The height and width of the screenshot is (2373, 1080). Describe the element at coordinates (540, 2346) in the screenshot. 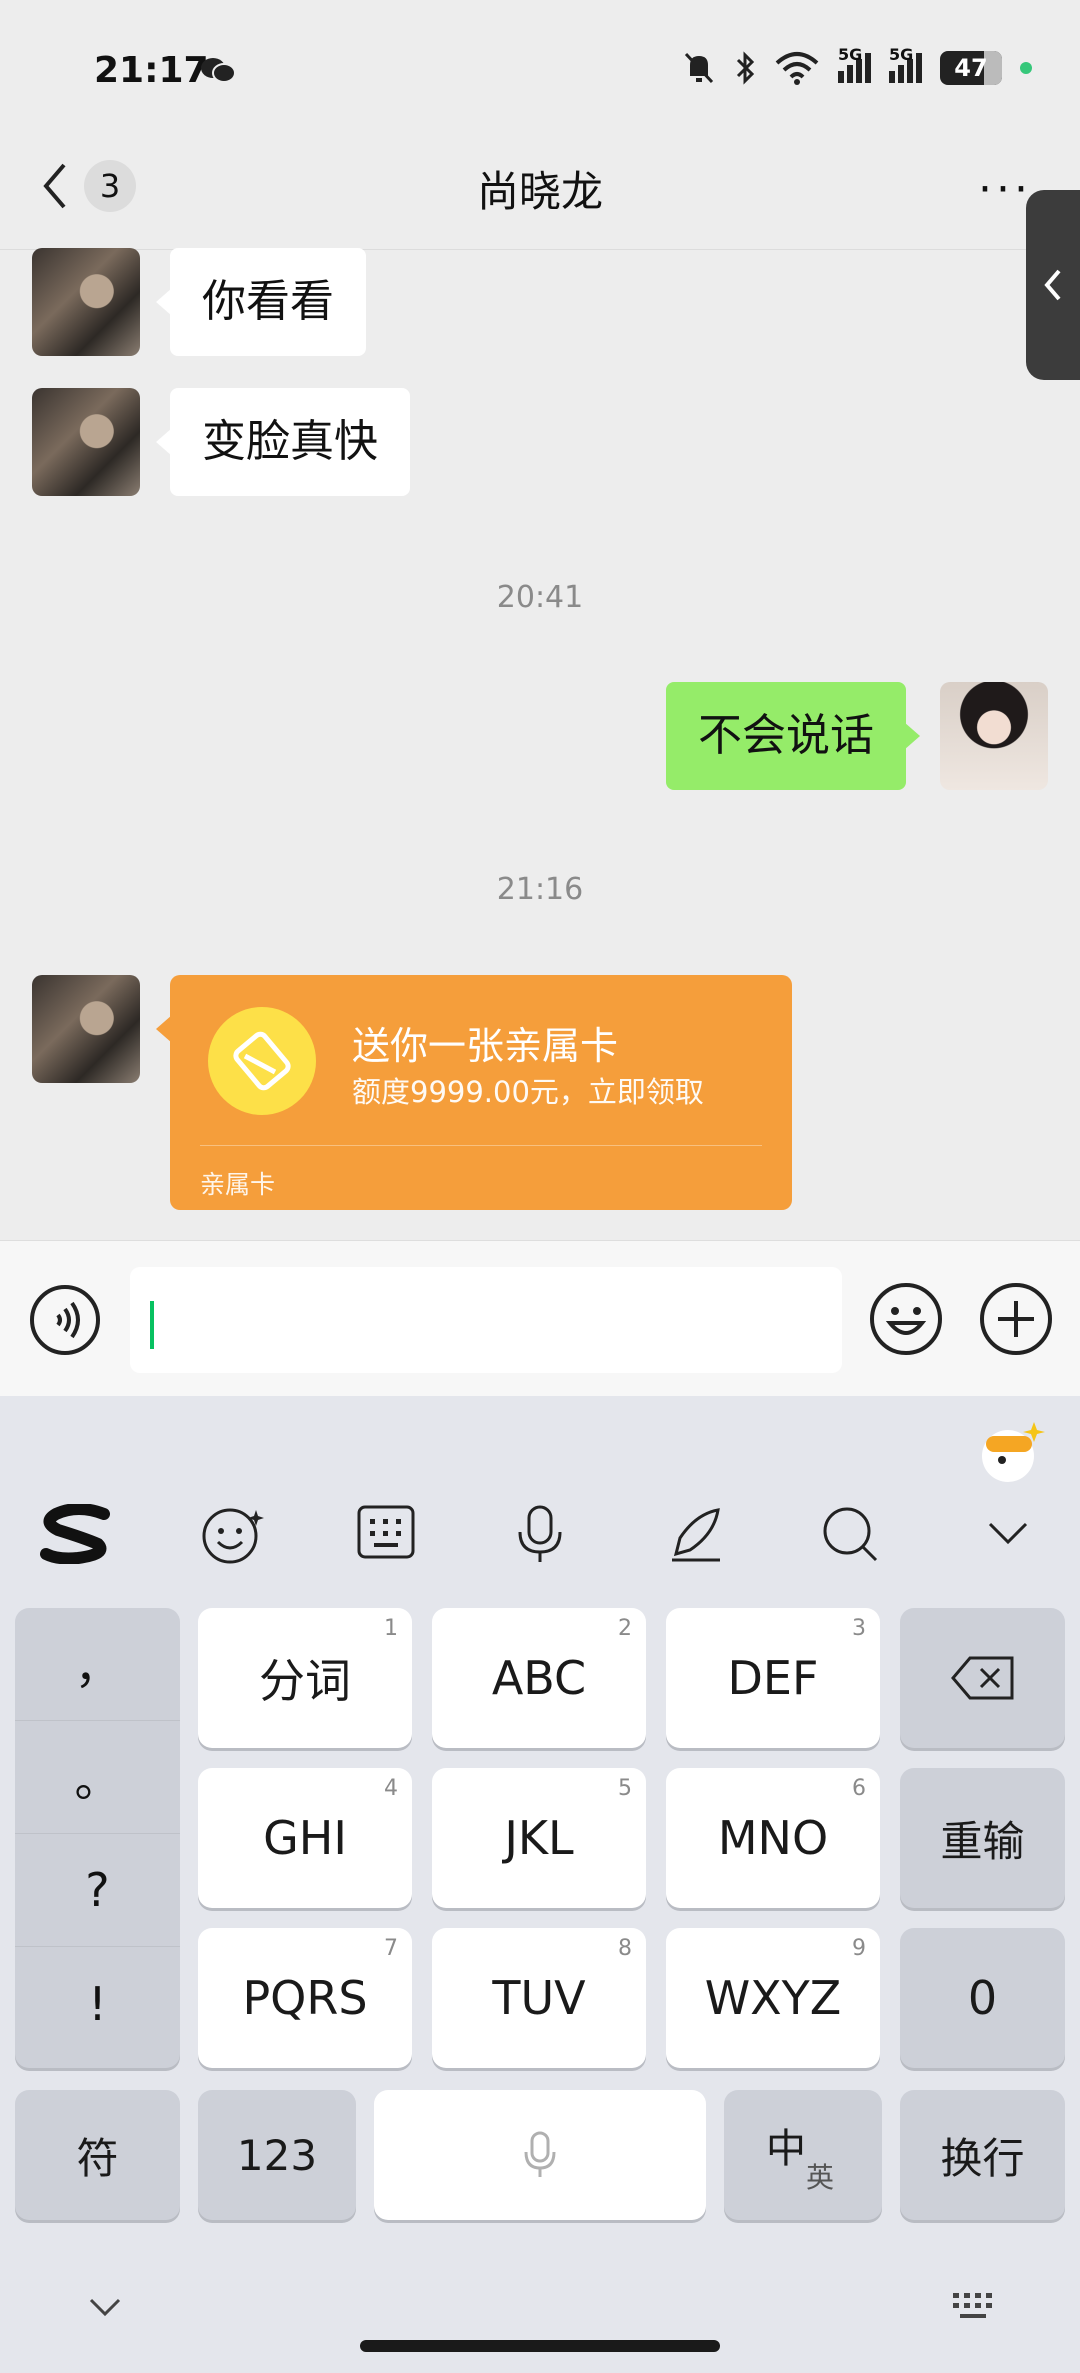

I see `home-indicator` at that location.